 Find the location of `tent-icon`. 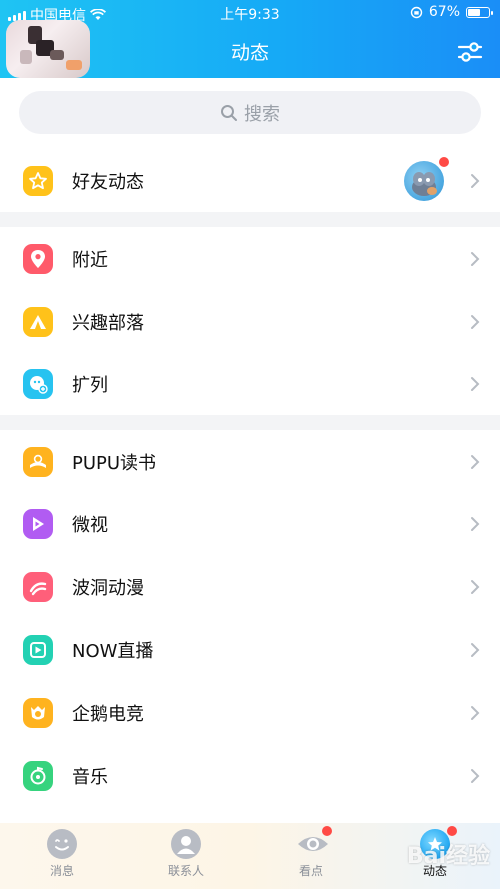

tent-icon is located at coordinates (38, 322).